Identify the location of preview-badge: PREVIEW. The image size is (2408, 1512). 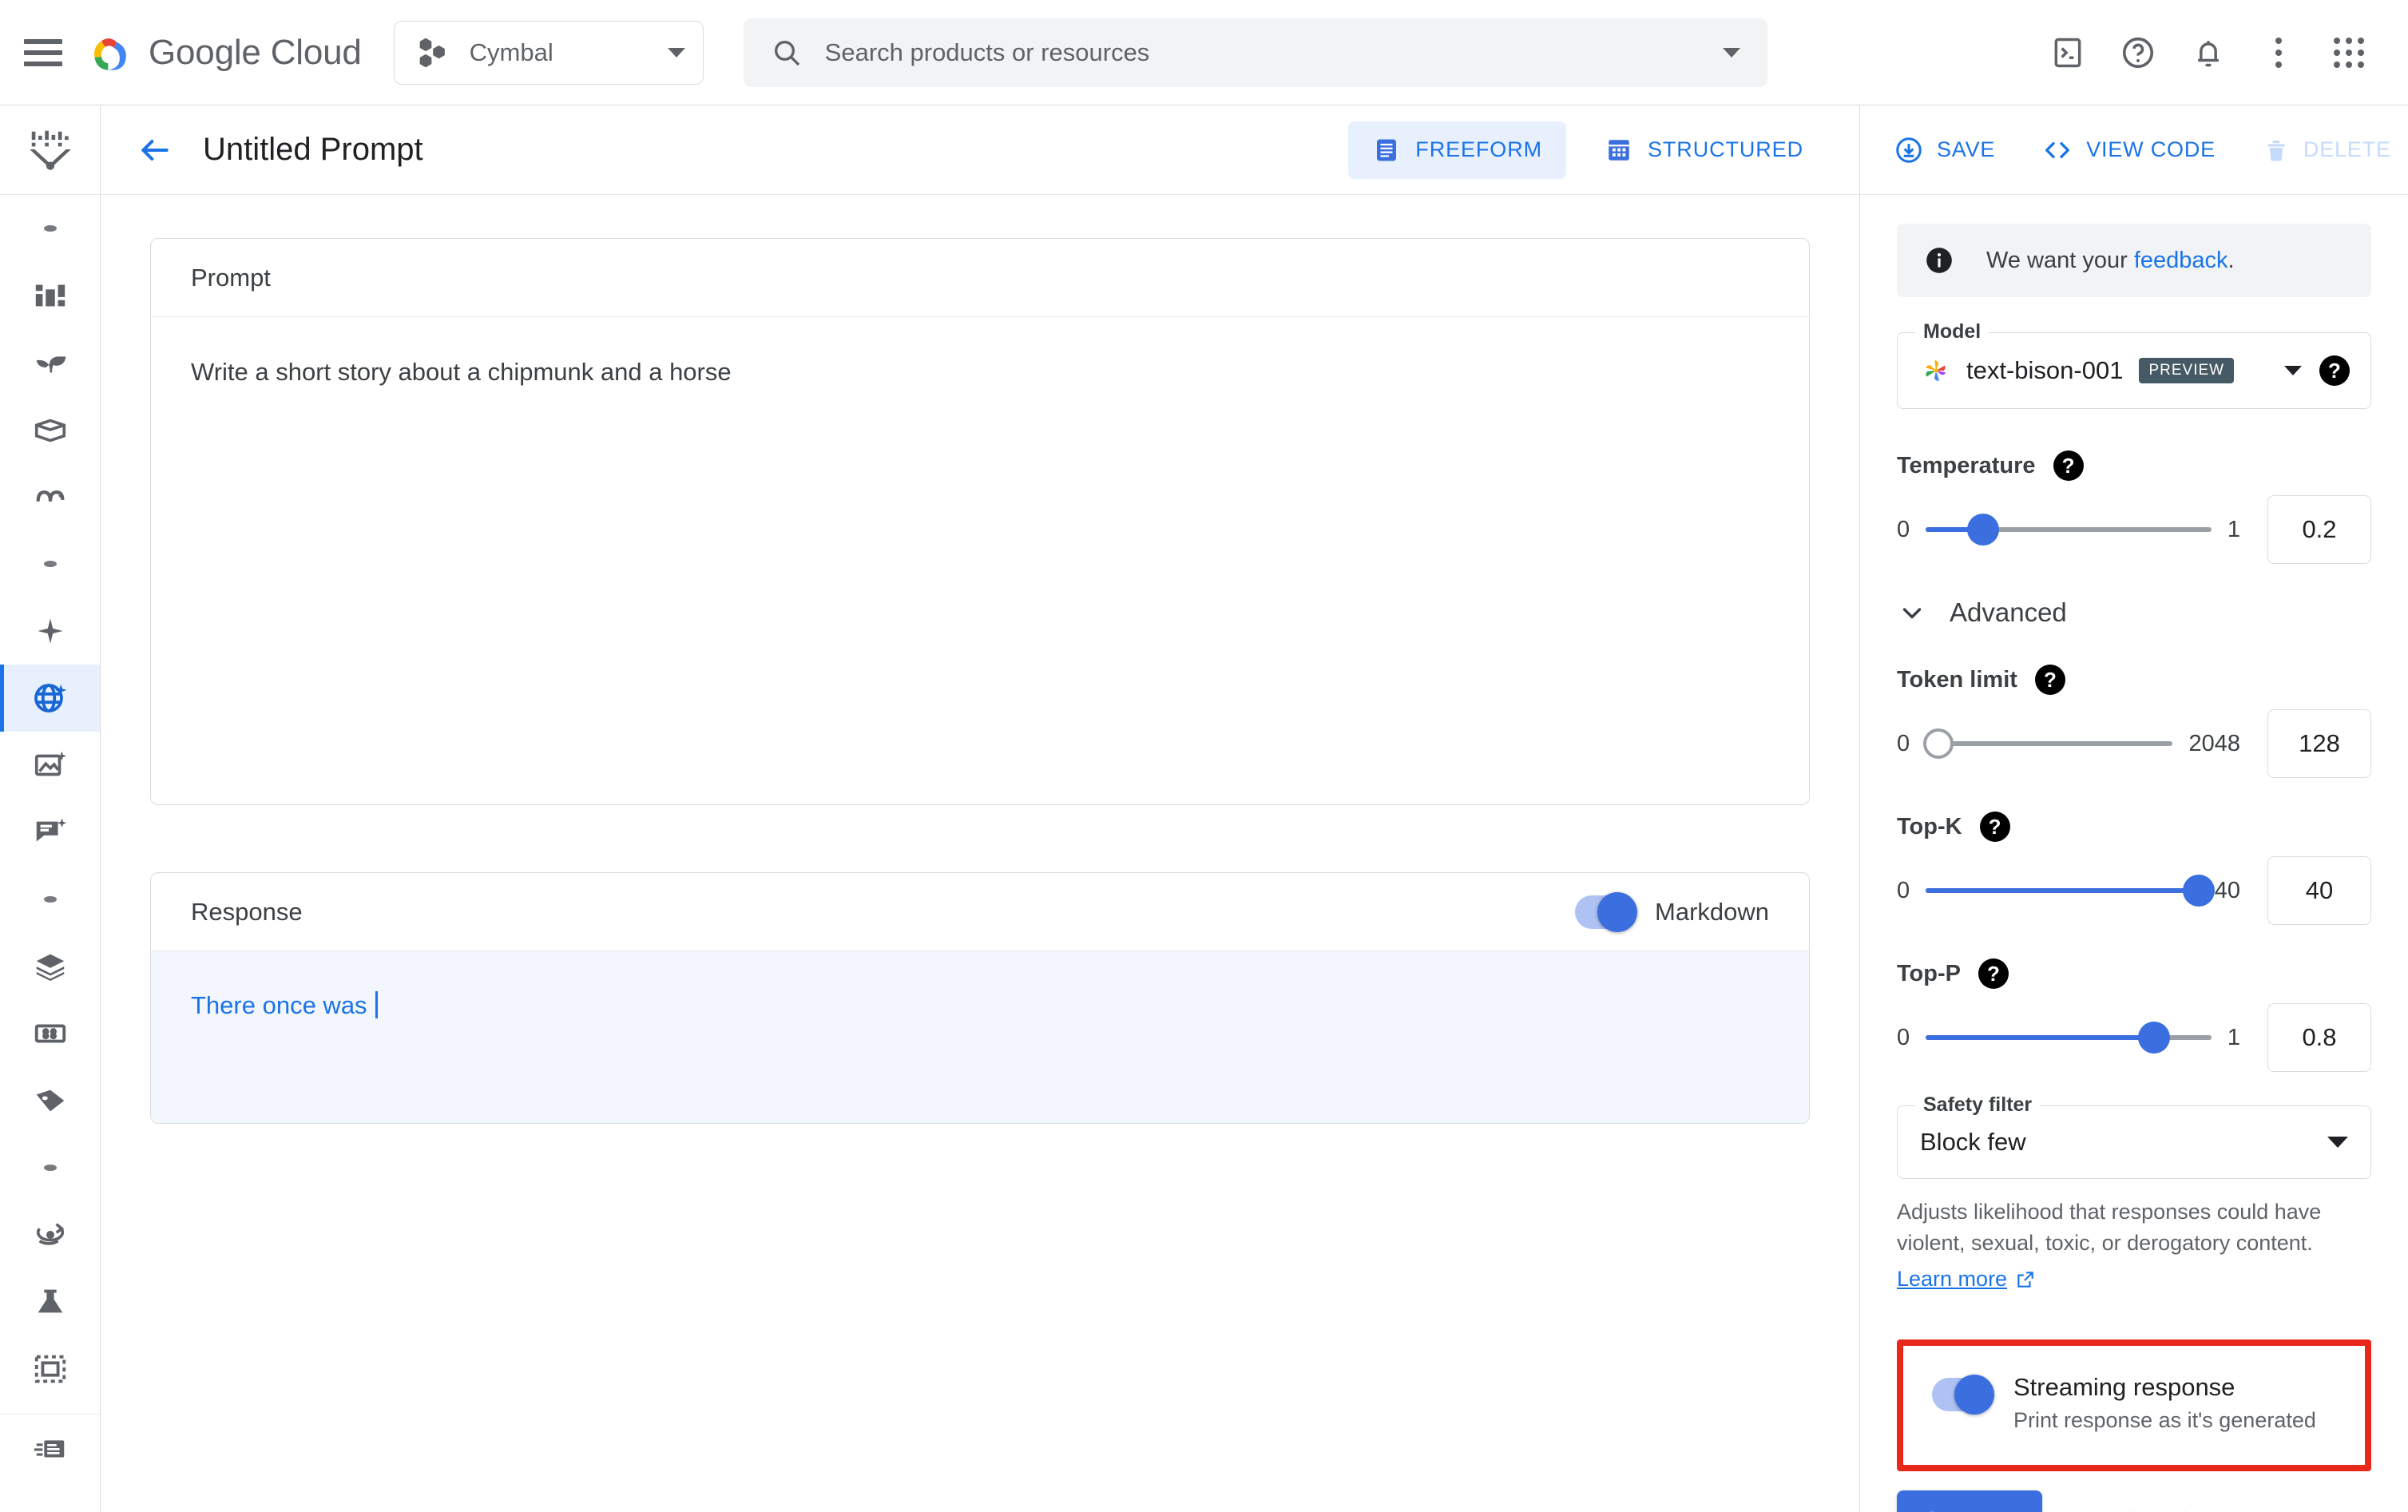
(2187, 370).